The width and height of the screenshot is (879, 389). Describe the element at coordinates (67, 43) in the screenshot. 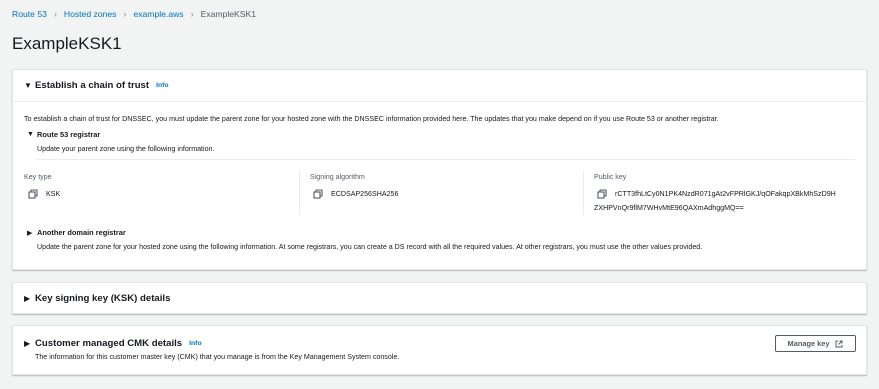

I see `page-title: ExampleKSK1` at that location.